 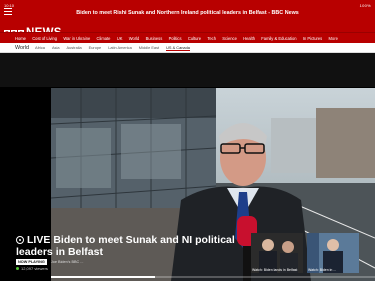 What do you see at coordinates (194, 38) in the screenshot?
I see `nav-item-culture: Culture` at bounding box center [194, 38].